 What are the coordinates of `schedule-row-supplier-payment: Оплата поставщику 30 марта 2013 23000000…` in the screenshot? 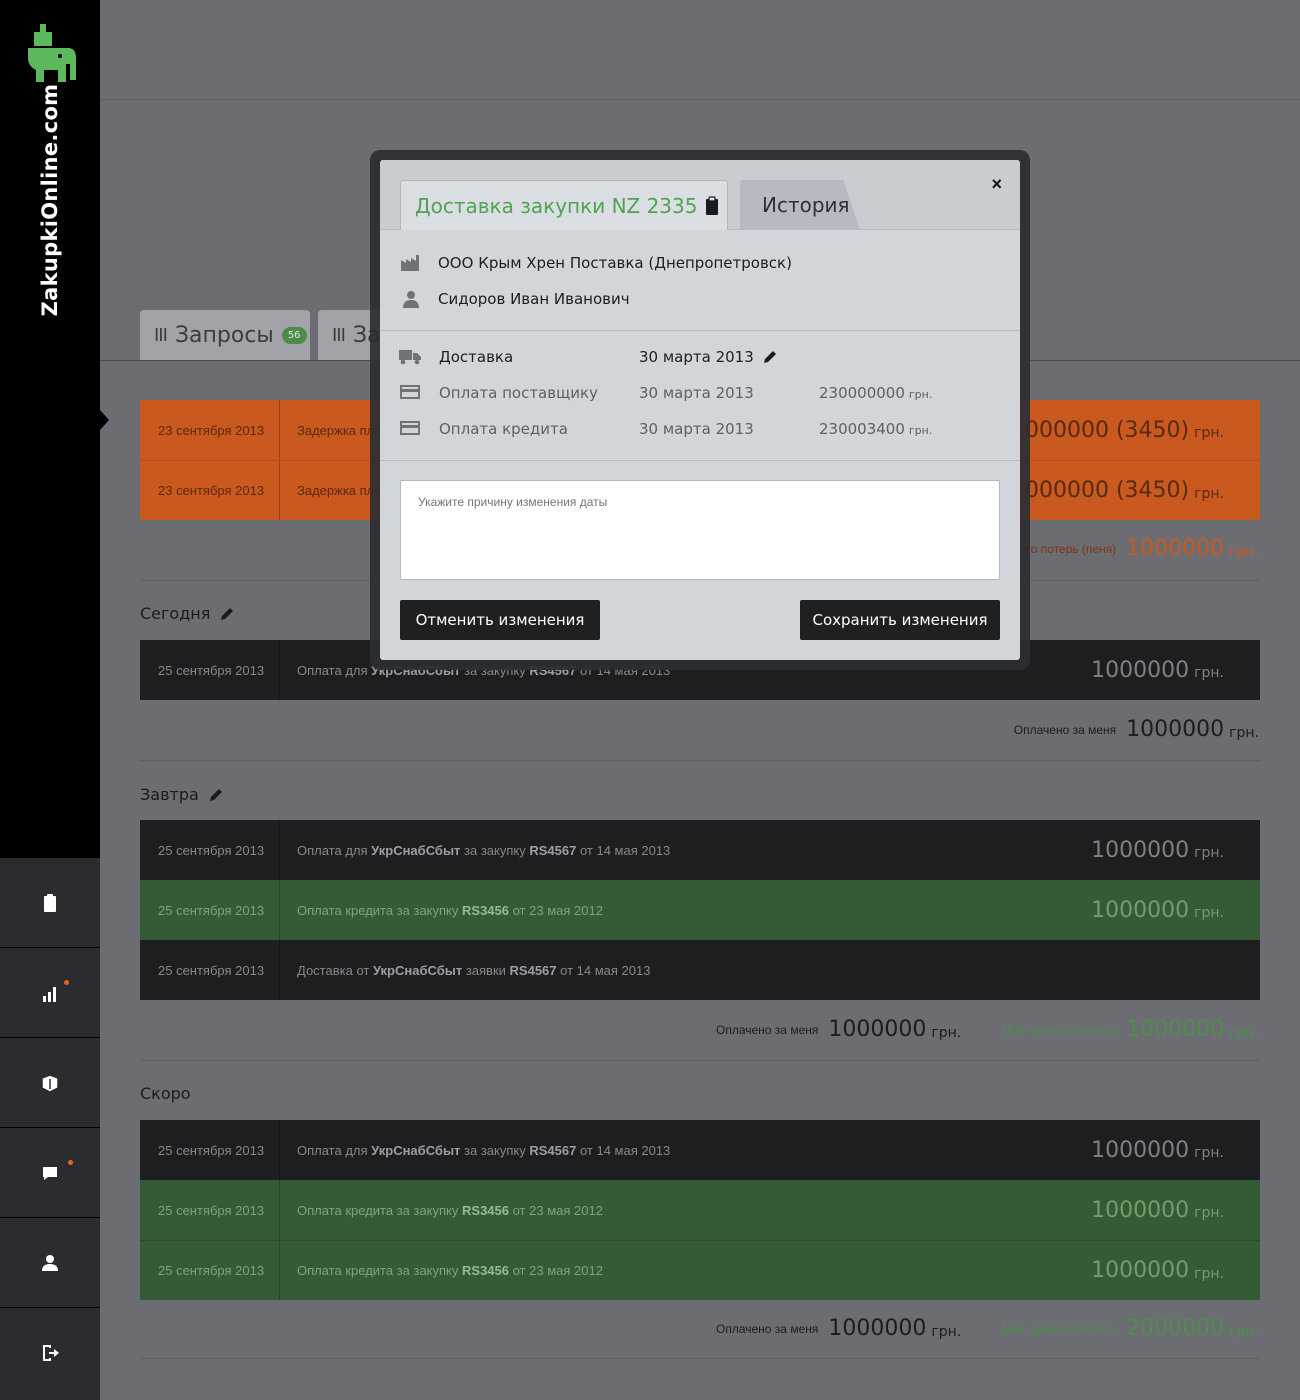 It's located at (698, 393).